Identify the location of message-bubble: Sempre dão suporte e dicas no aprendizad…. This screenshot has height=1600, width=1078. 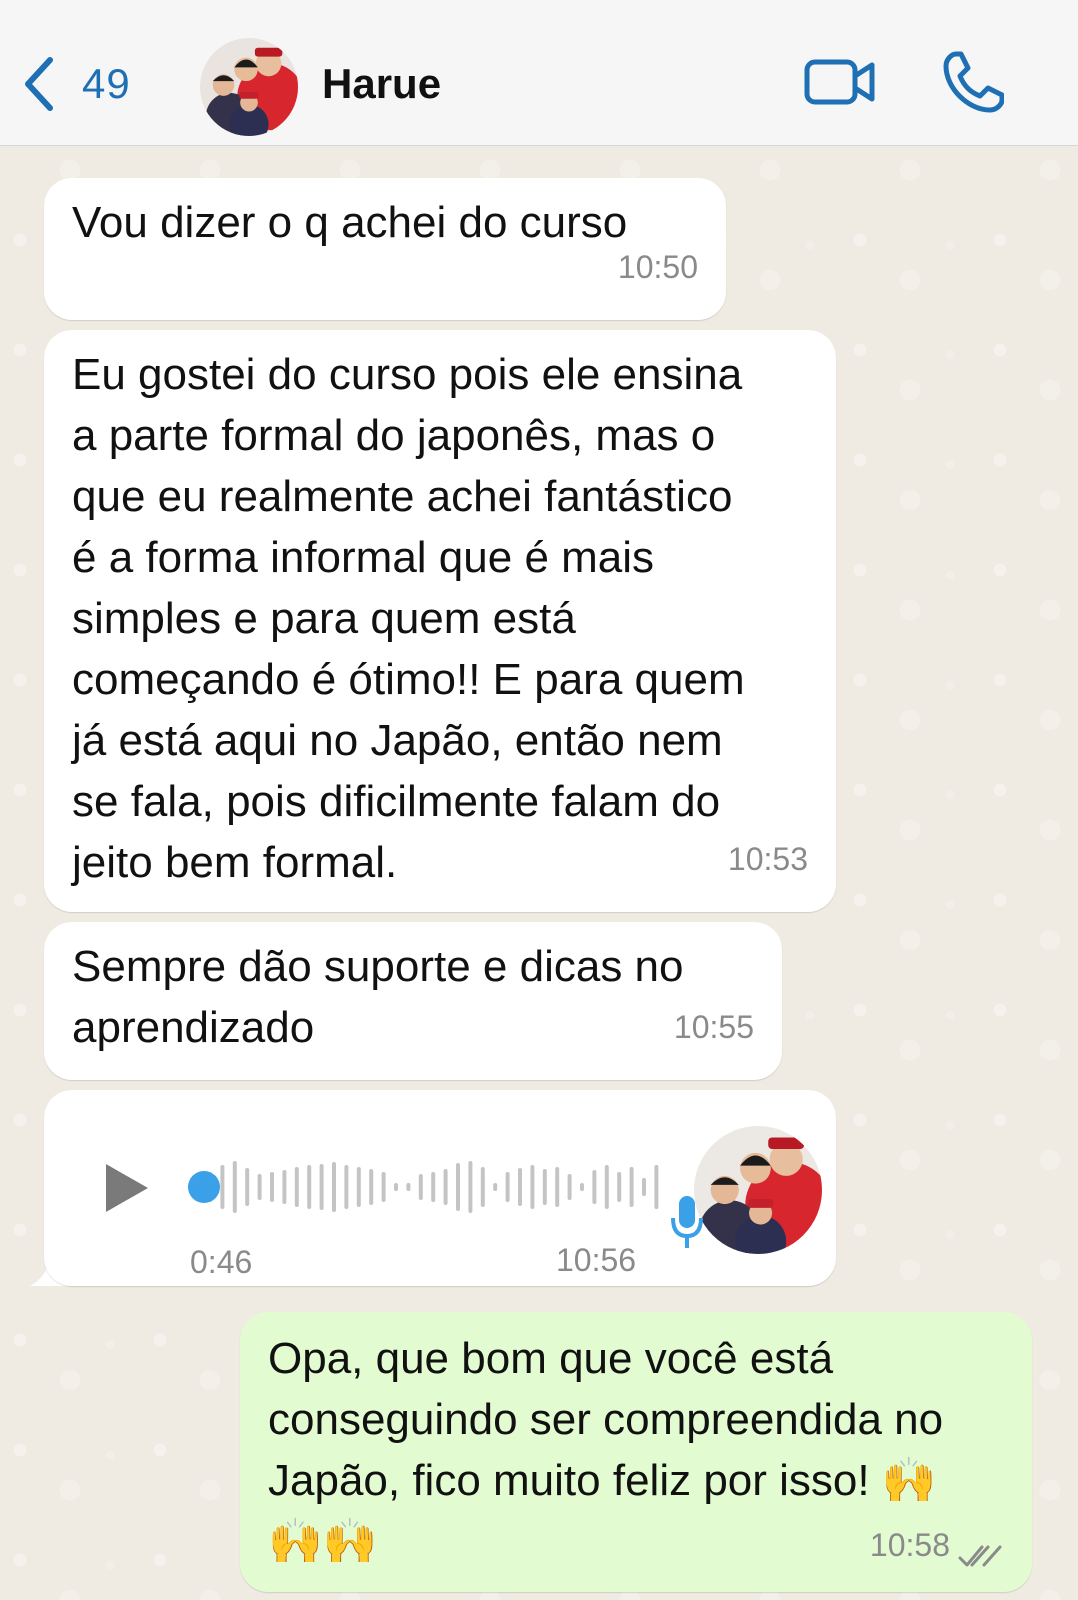
(413, 1001).